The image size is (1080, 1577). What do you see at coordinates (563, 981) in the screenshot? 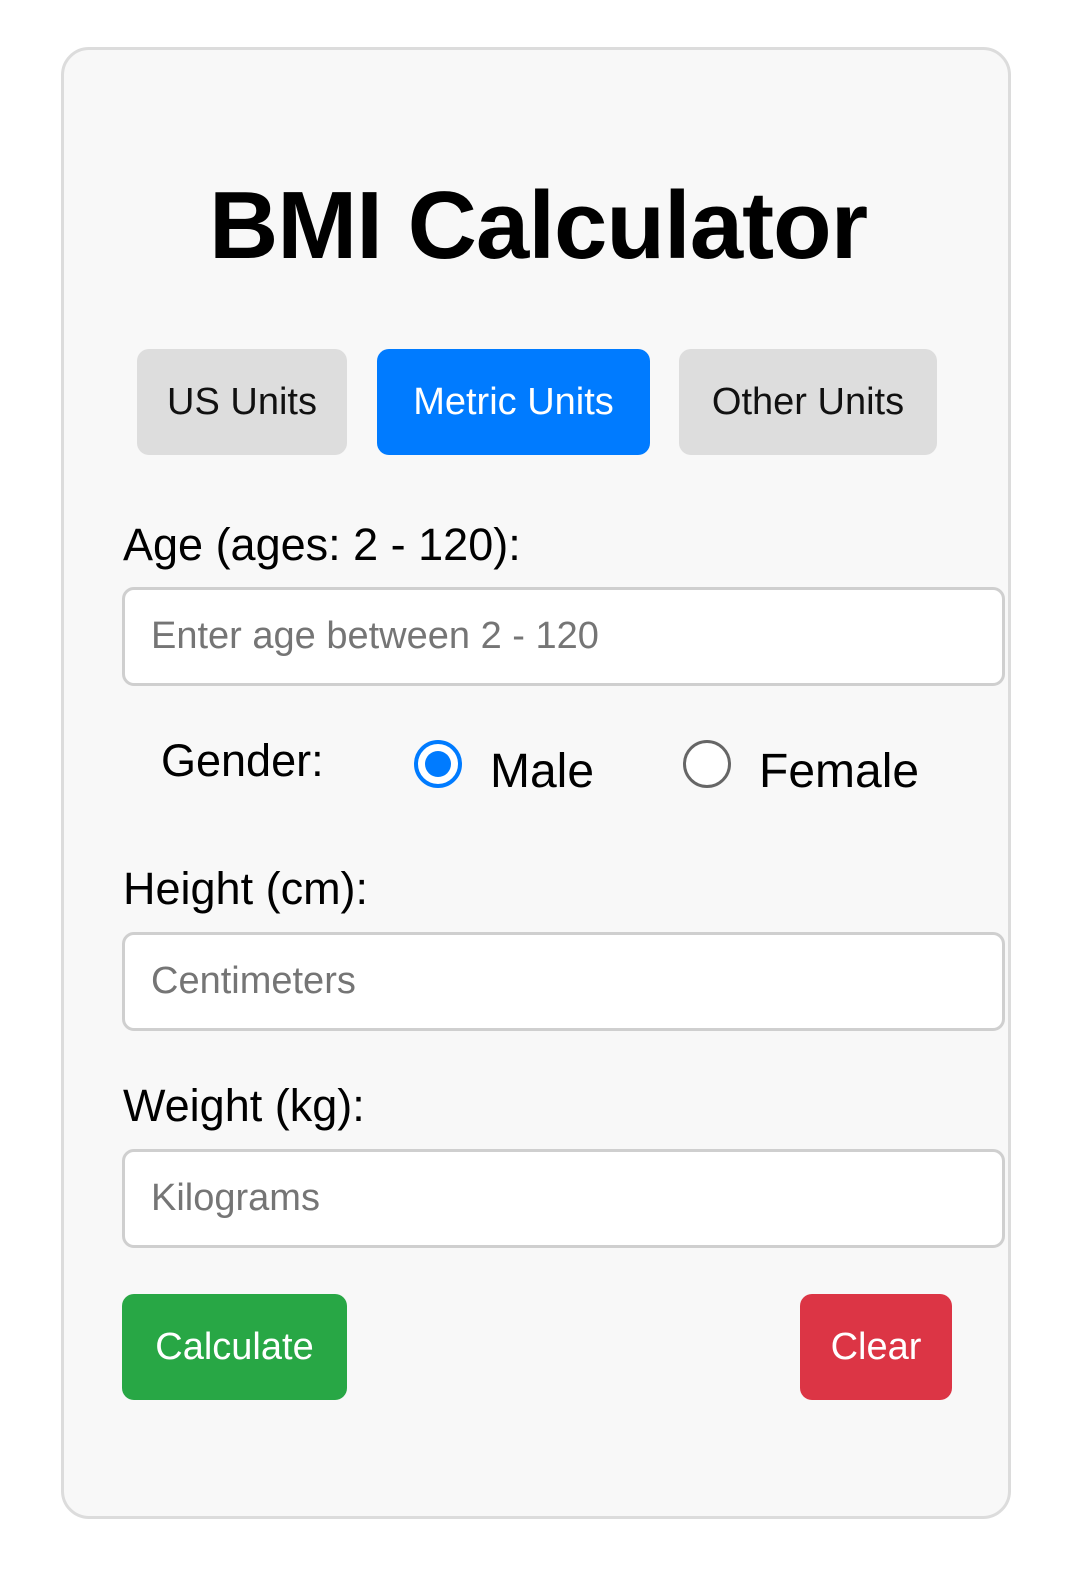
I see `height-input` at bounding box center [563, 981].